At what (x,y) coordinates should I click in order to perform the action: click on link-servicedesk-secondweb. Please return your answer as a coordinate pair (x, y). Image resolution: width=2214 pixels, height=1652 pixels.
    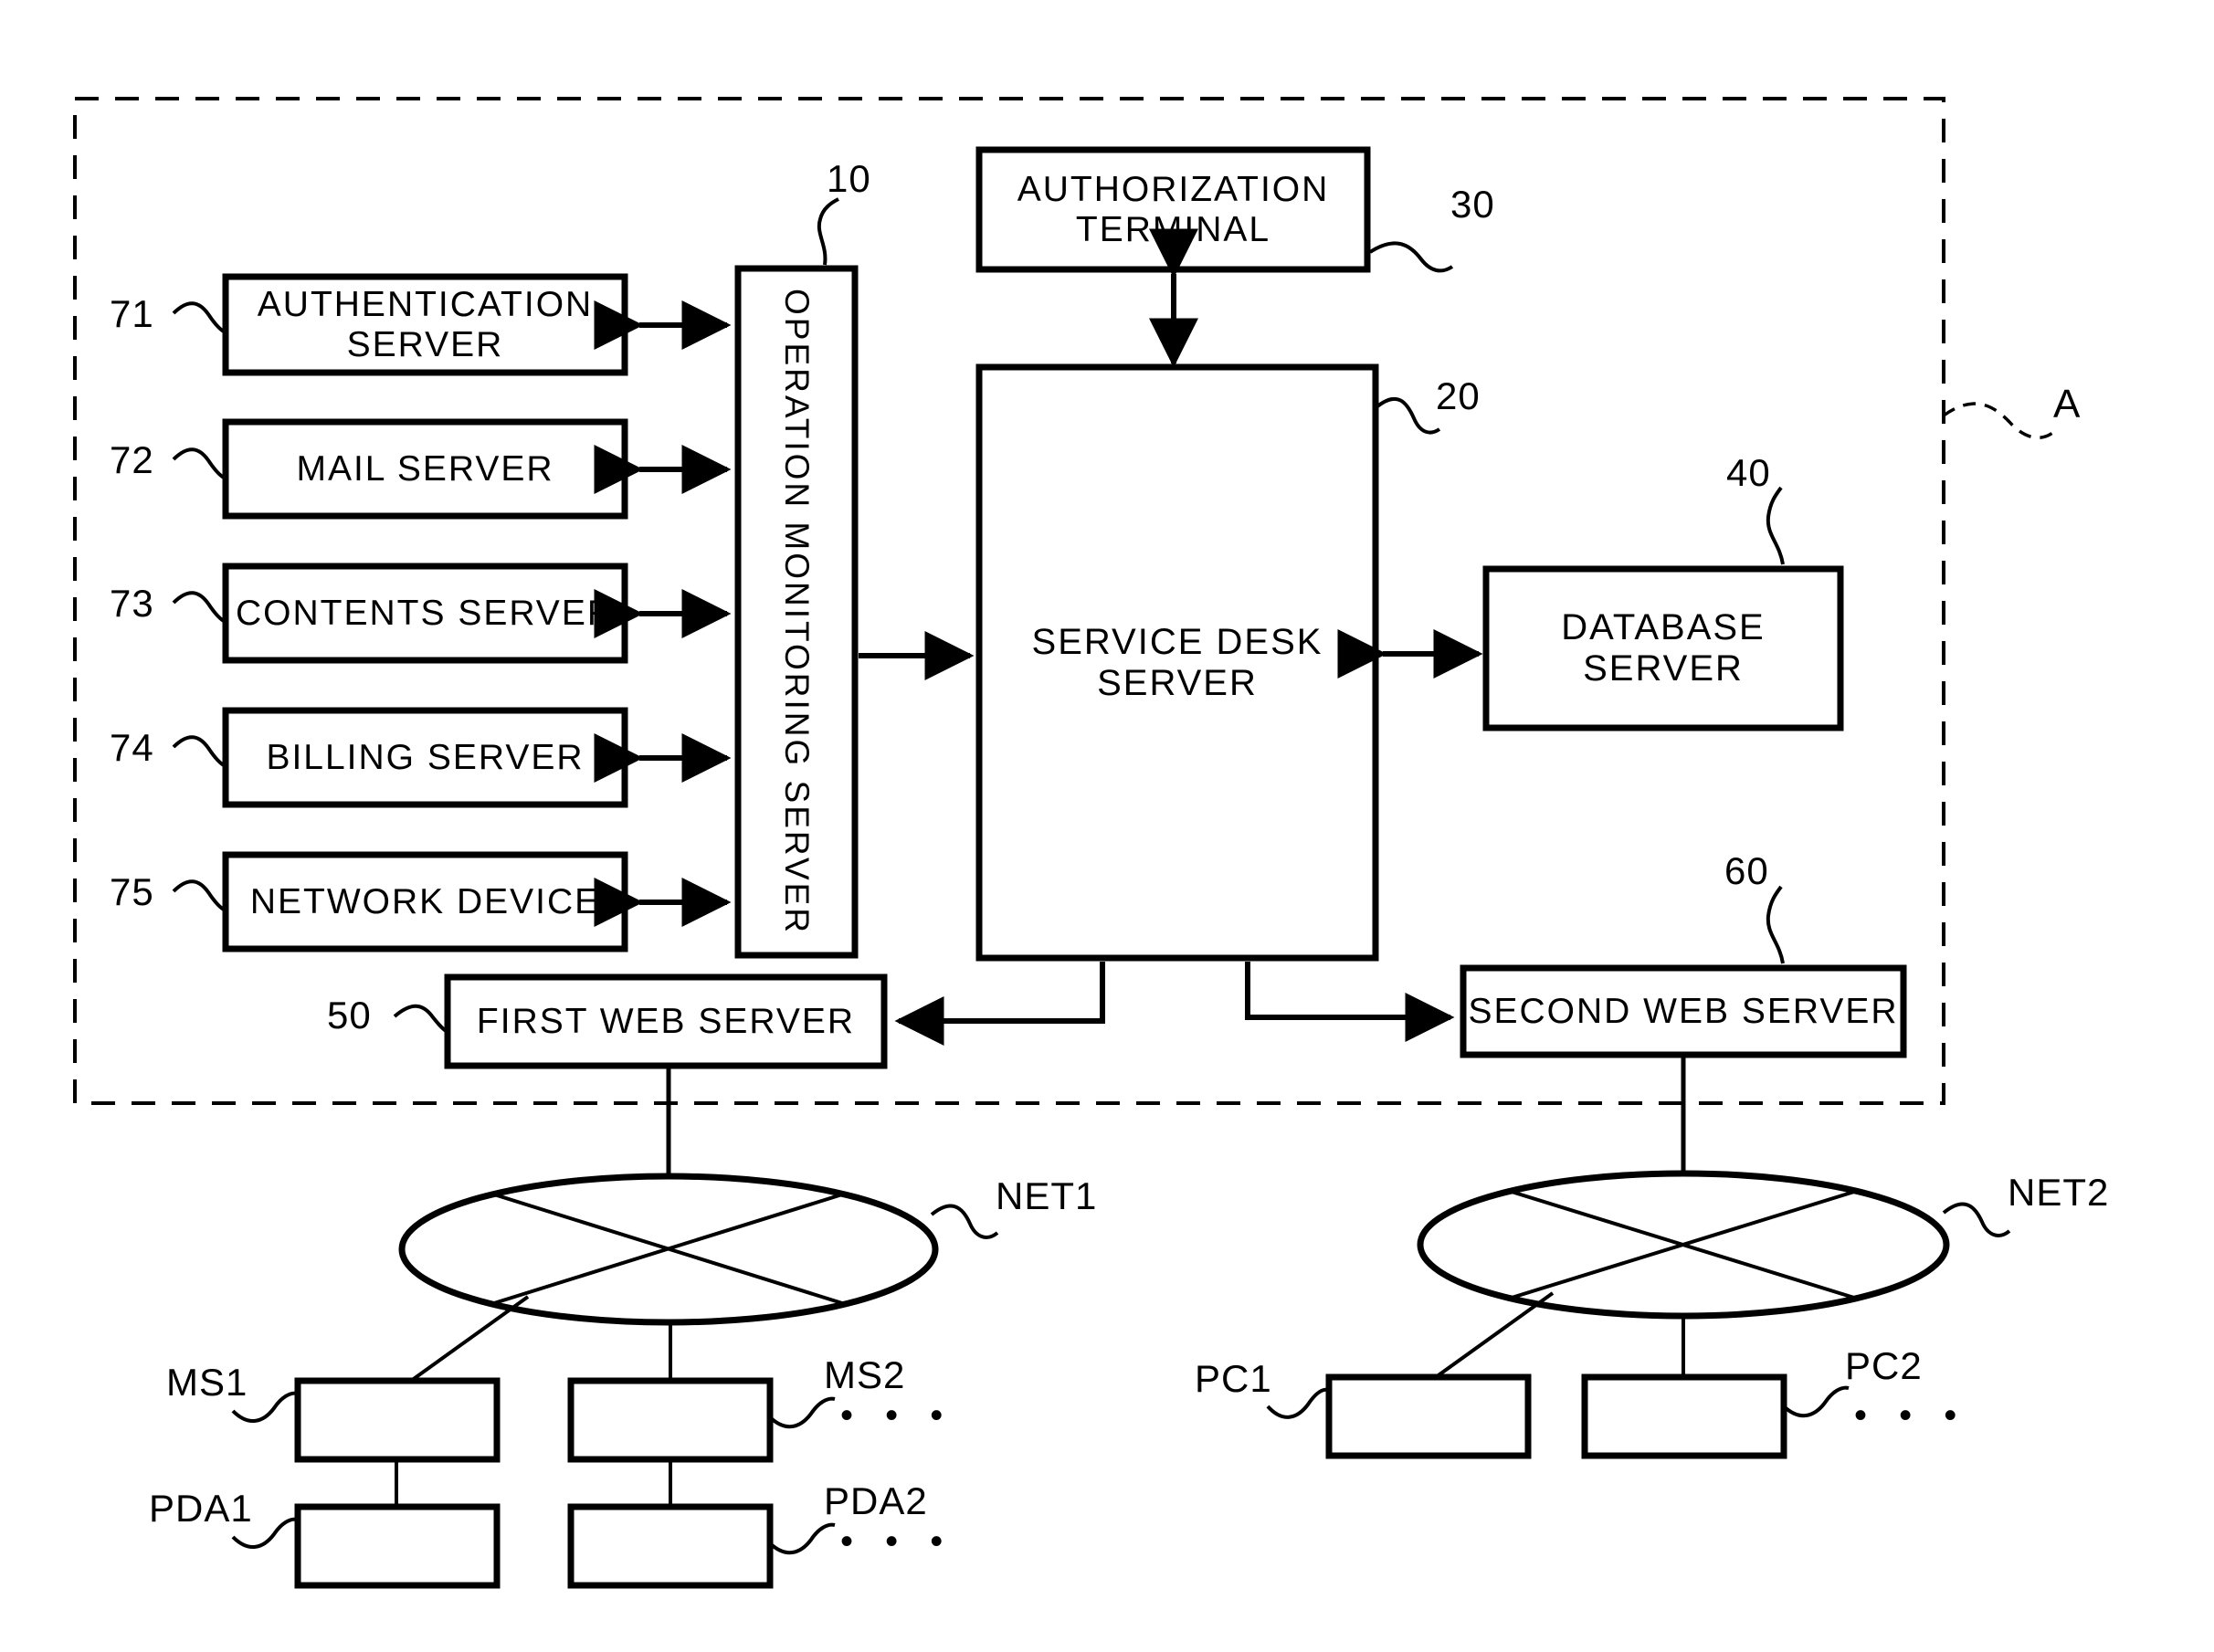
    Looking at the image, I should click on (1350, 1002).